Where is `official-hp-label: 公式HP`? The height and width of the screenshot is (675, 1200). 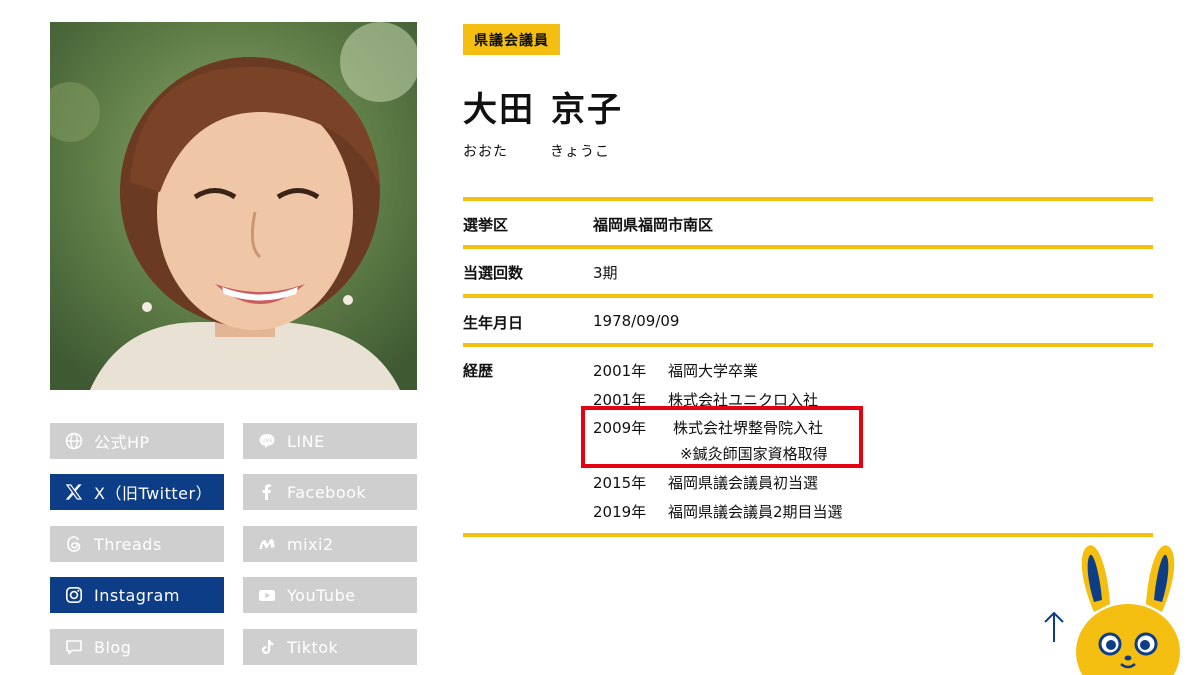 official-hp-label: 公式HP is located at coordinates (122, 442).